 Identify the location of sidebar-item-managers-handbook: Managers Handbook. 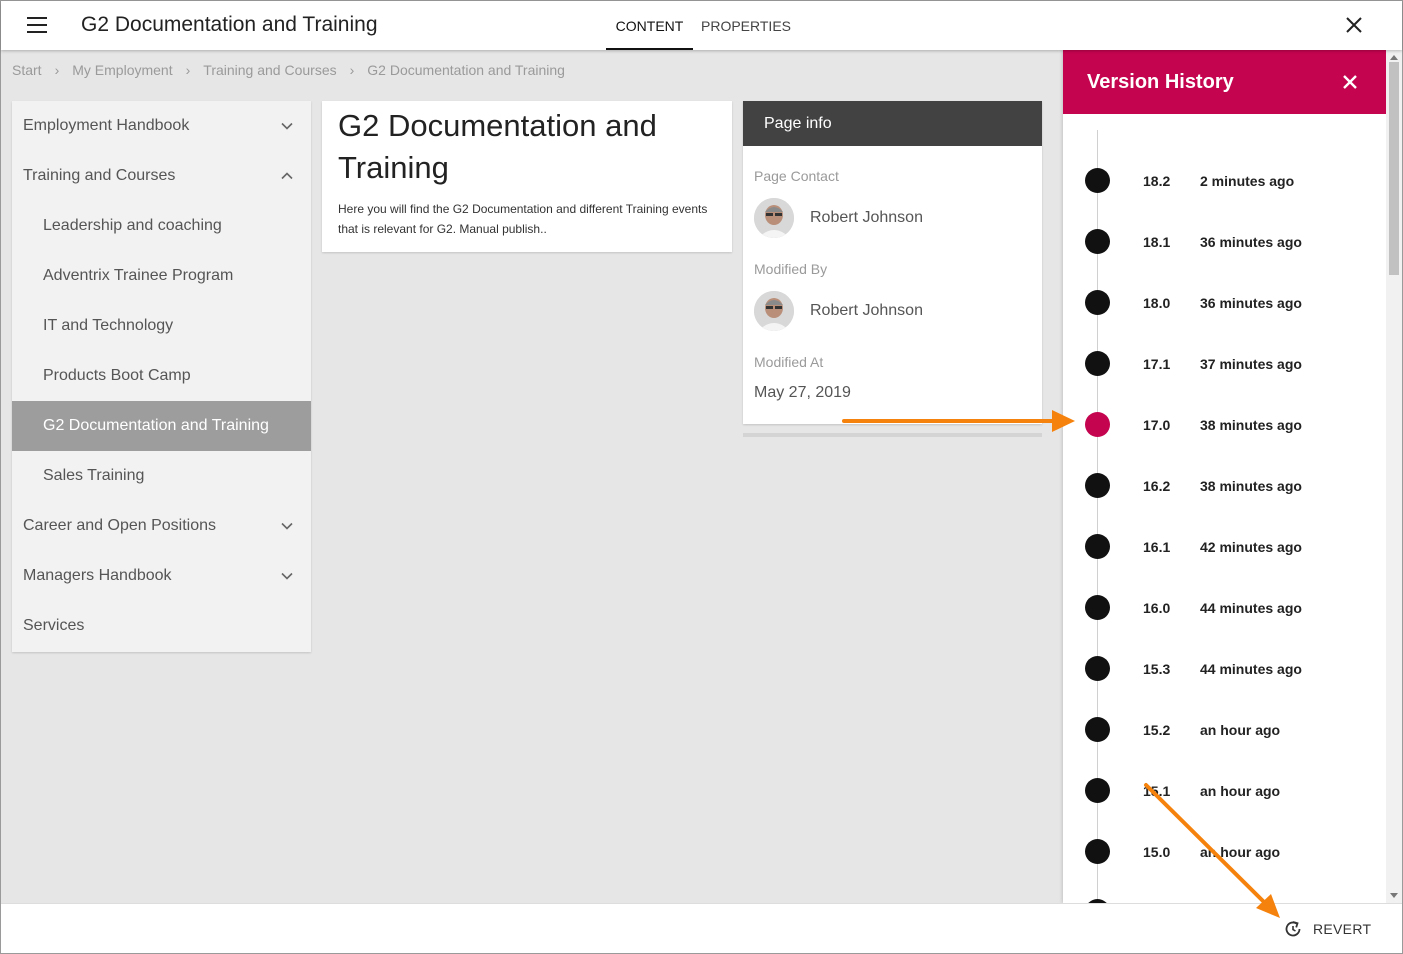
(161, 576).